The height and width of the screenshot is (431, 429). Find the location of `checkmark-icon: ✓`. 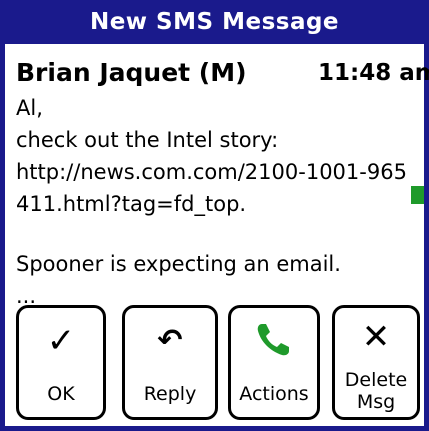

checkmark-icon: ✓ is located at coordinates (61, 341).